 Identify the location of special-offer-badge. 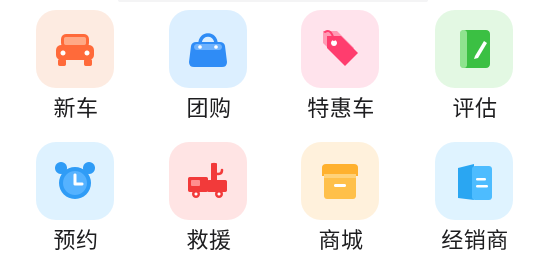
(340, 49).